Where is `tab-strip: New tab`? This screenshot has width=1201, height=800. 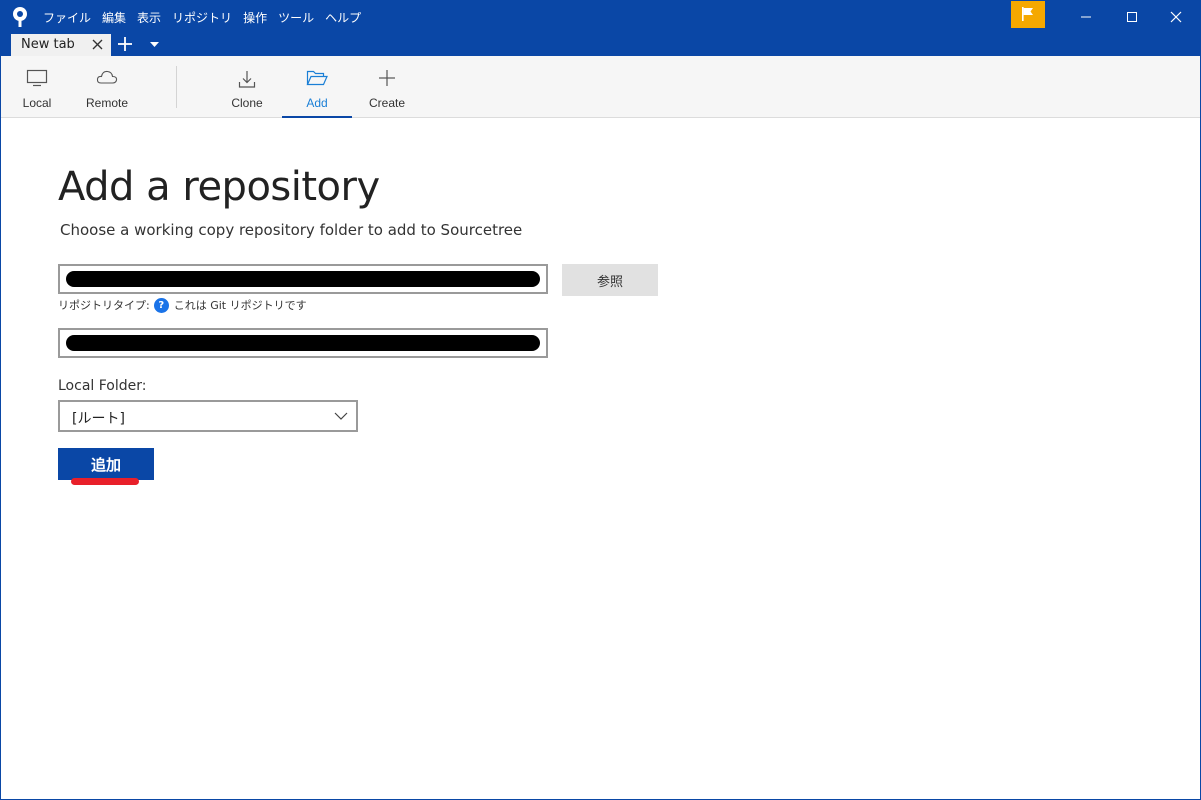
tab-strip: New tab is located at coordinates (600, 44).